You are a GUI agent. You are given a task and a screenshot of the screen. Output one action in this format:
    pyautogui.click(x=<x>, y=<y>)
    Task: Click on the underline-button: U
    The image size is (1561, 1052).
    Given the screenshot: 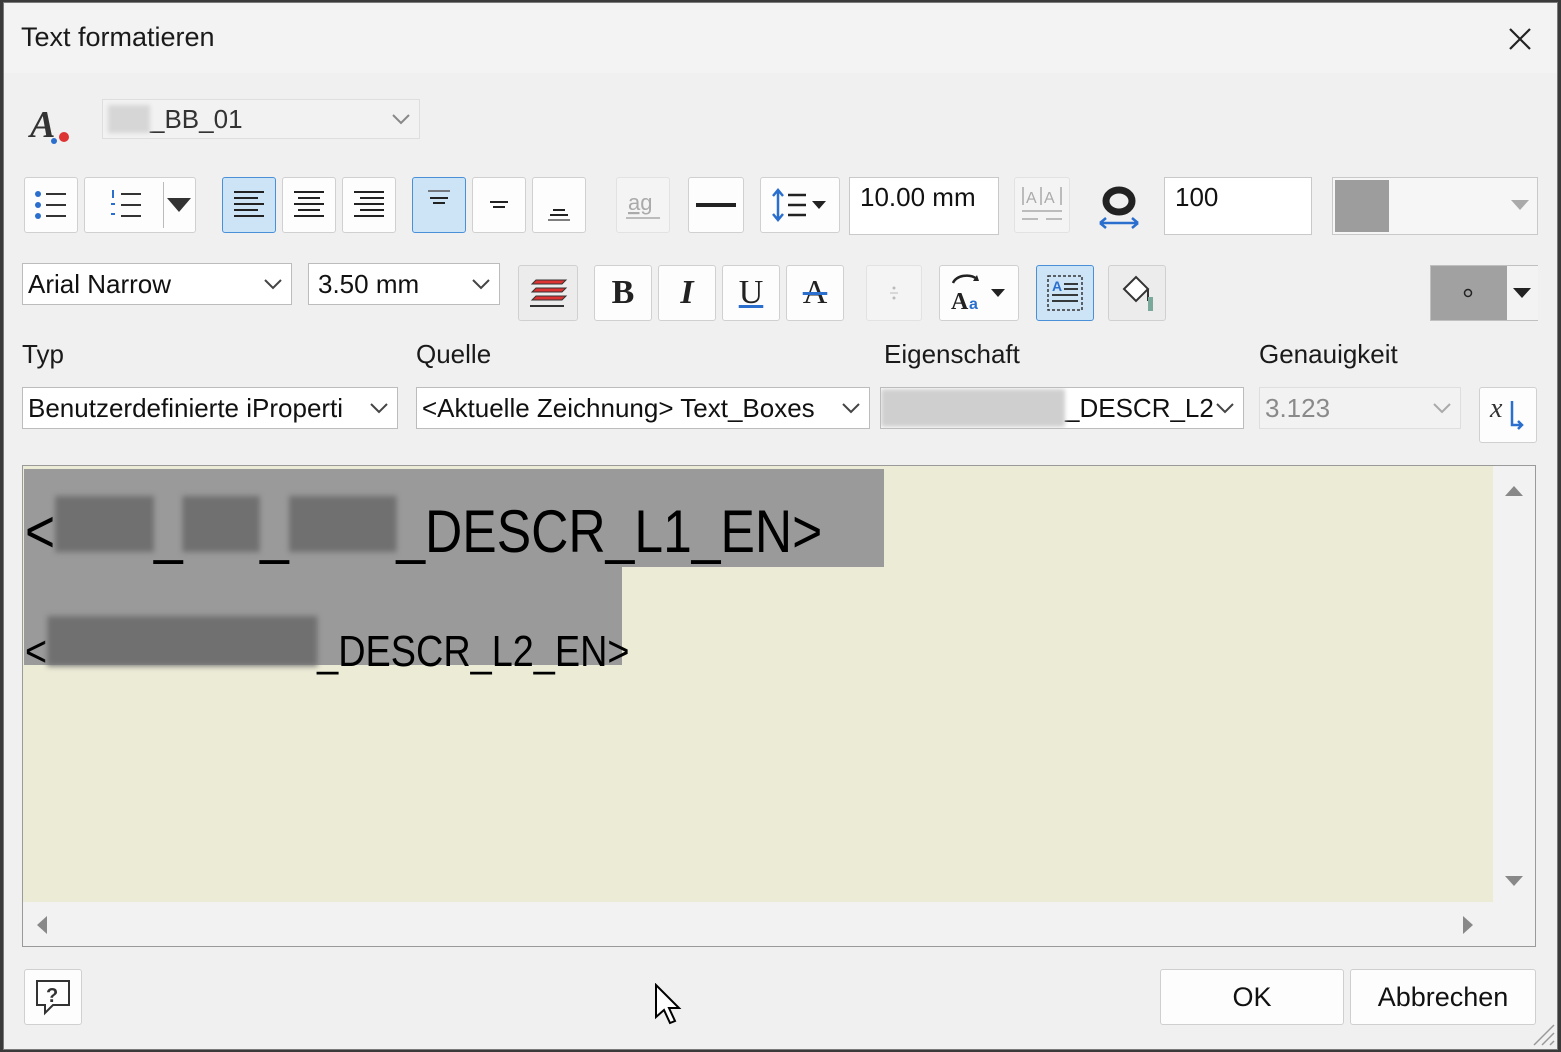 What is the action you would take?
    pyautogui.click(x=751, y=293)
    